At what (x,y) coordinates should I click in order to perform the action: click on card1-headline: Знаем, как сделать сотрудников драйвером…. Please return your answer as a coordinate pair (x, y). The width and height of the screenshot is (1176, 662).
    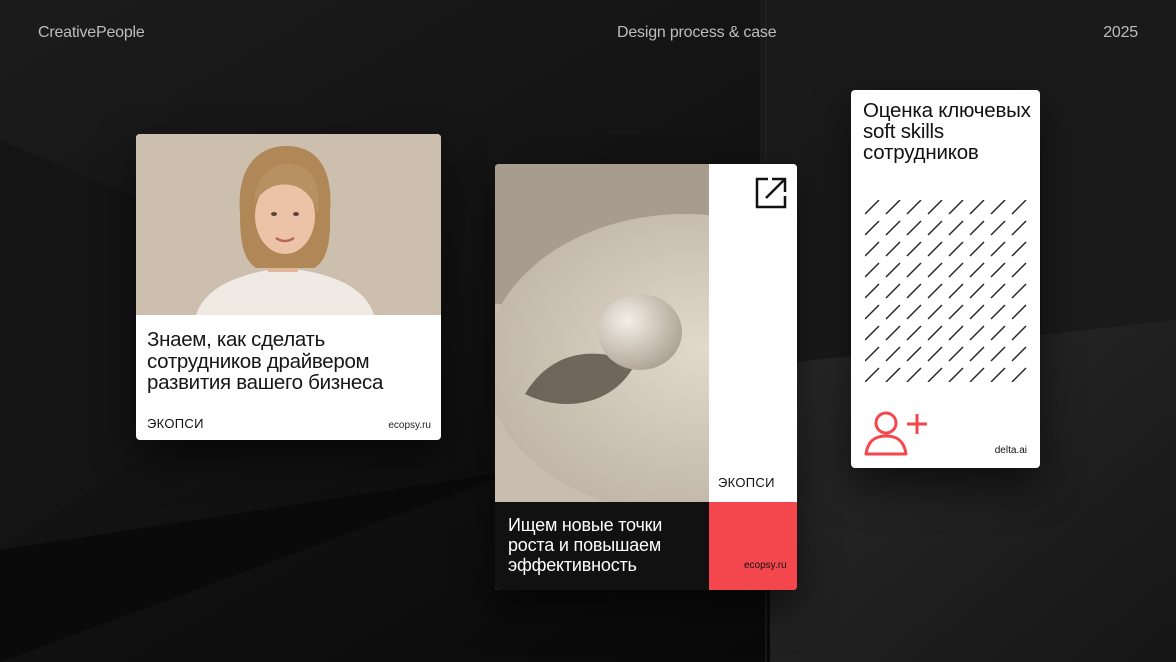
    Looking at the image, I should click on (265, 361).